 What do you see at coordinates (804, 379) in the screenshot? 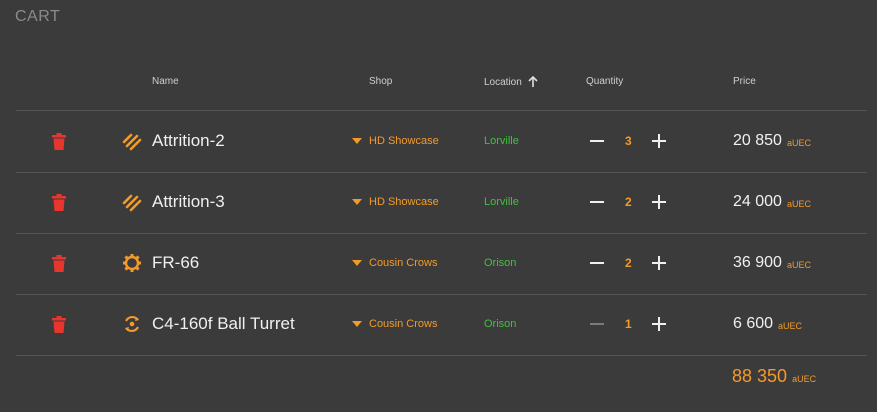
I see `total-currency: aUEC` at bounding box center [804, 379].